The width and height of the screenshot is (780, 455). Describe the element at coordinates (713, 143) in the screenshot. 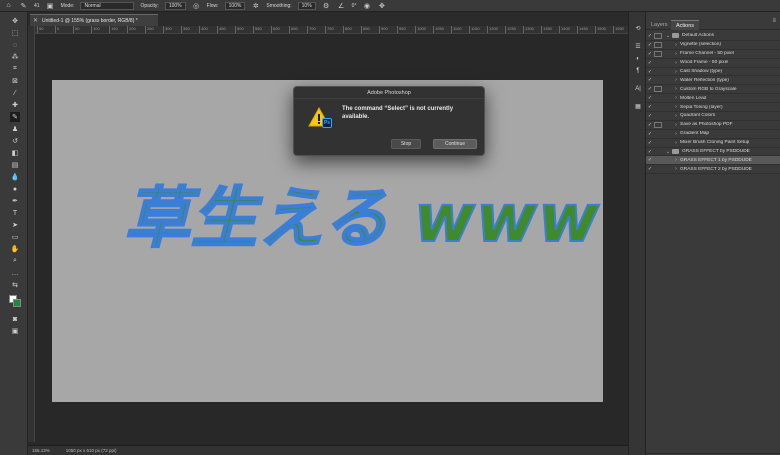

I see `action-row: ✓ › Mixer Brush Cloning Paint Setup` at that location.